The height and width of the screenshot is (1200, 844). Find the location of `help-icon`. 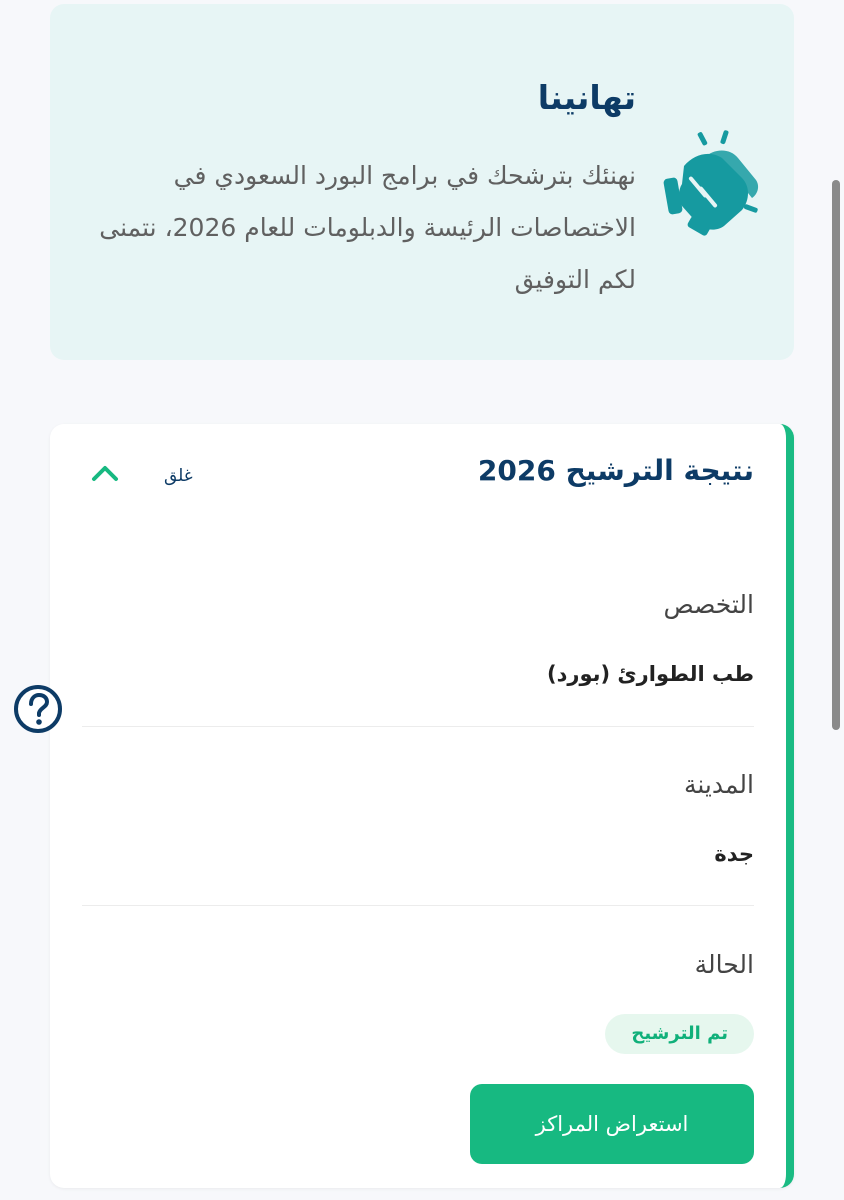

help-icon is located at coordinates (38, 709).